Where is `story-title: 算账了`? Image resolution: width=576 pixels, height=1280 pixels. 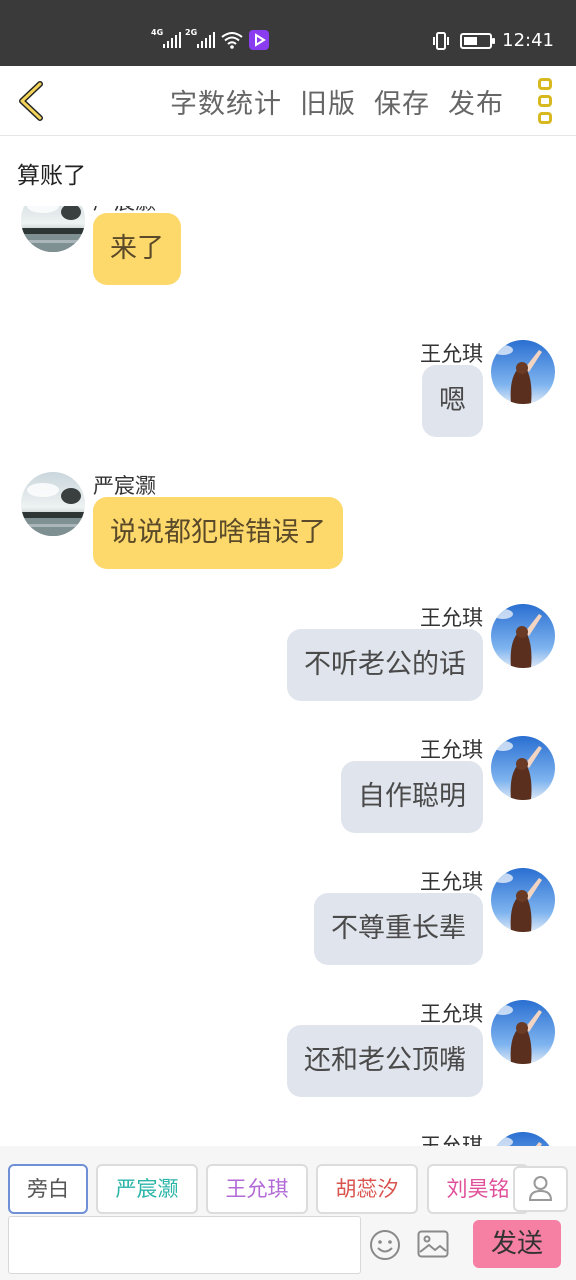 story-title: 算账了 is located at coordinates (51, 176).